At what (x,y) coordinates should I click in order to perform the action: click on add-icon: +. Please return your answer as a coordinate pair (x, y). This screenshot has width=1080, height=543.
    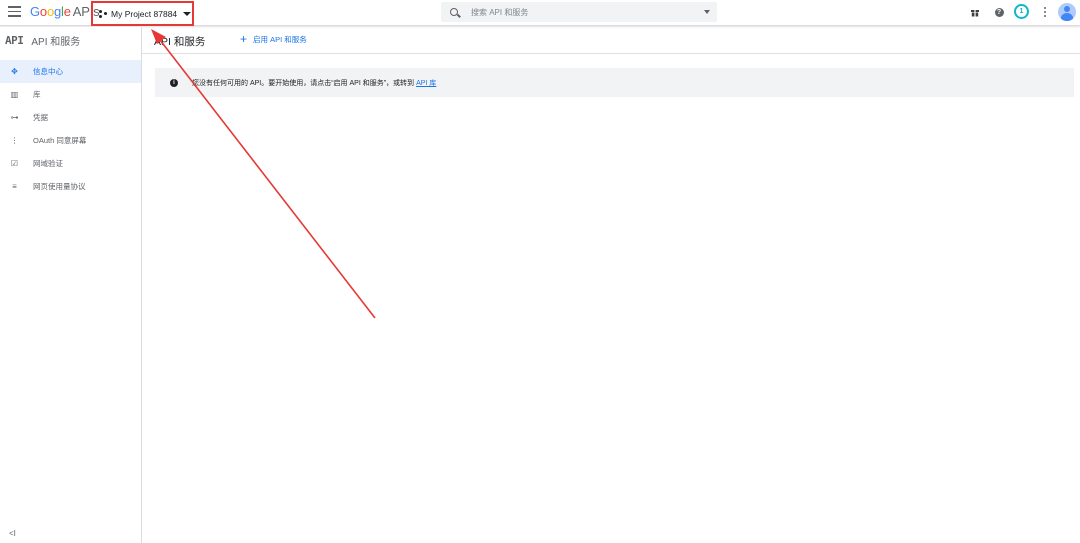
    Looking at the image, I should click on (244, 39).